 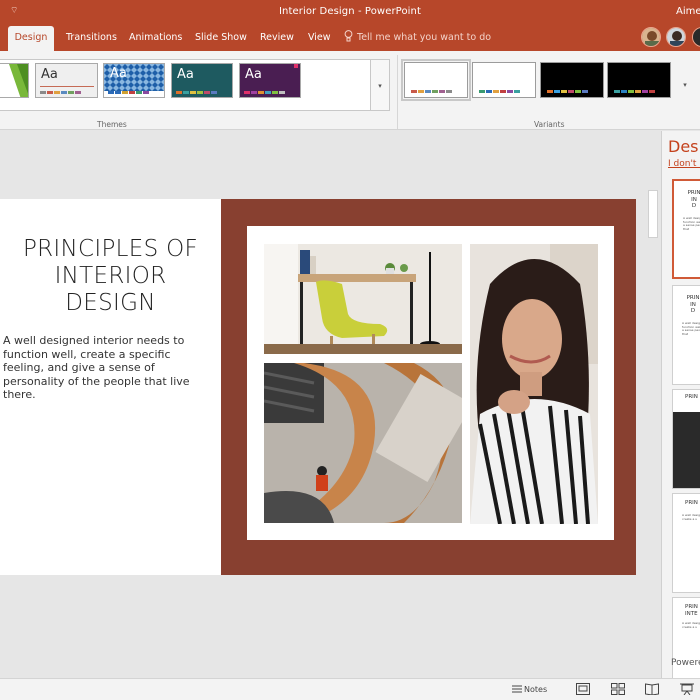 What do you see at coordinates (110, 249) in the screenshot?
I see `slide-title-line: PRINCIPLES OF` at bounding box center [110, 249].